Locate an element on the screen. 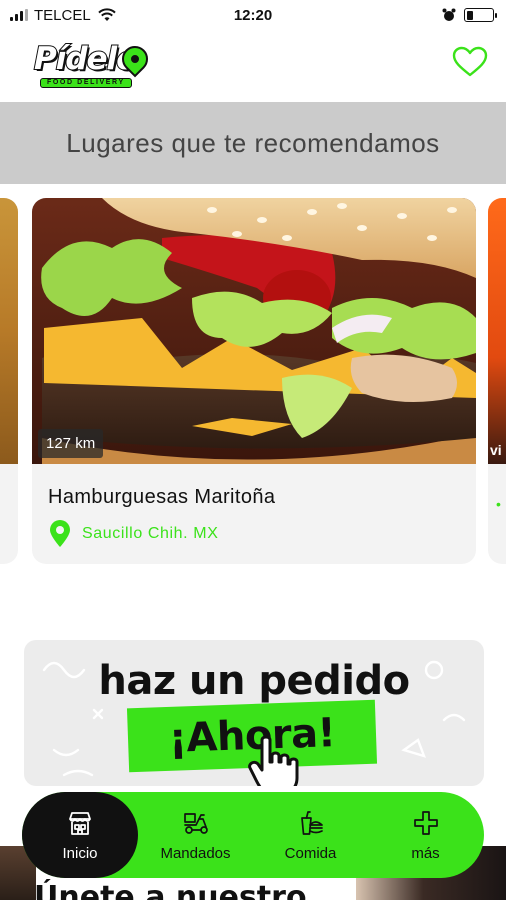  peek-right-text: vi is located at coordinates (496, 450).